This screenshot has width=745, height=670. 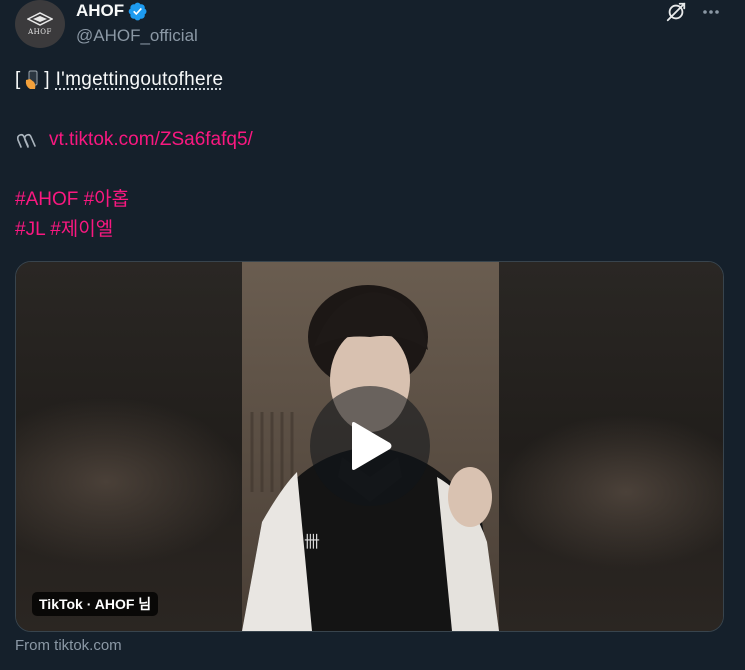 What do you see at coordinates (139, 79) in the screenshot?
I see `tweet-text-styled: I'mgettingoutofhere` at bounding box center [139, 79].